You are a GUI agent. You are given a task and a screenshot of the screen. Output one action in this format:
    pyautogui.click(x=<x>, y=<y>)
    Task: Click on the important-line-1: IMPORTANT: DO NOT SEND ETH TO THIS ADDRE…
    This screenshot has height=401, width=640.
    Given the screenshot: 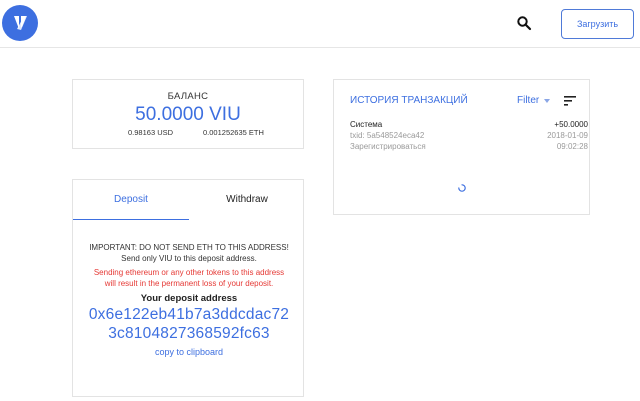 What is the action you would take?
    pyautogui.click(x=189, y=247)
    